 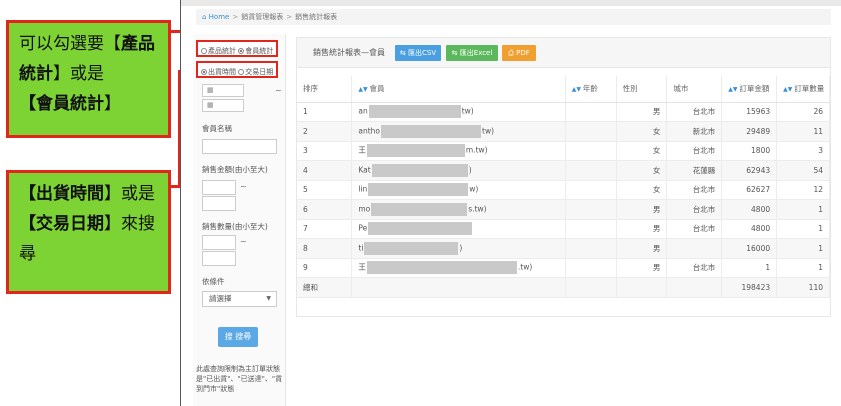 What do you see at coordinates (241, 51) in the screenshot?
I see `radio-member-stat` at bounding box center [241, 51].